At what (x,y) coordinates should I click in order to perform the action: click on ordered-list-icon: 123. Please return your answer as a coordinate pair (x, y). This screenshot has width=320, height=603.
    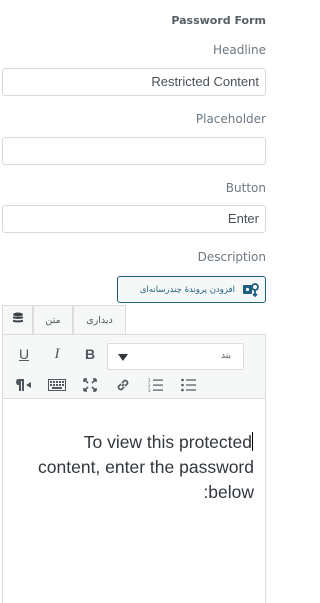
    Looking at the image, I should click on (156, 385).